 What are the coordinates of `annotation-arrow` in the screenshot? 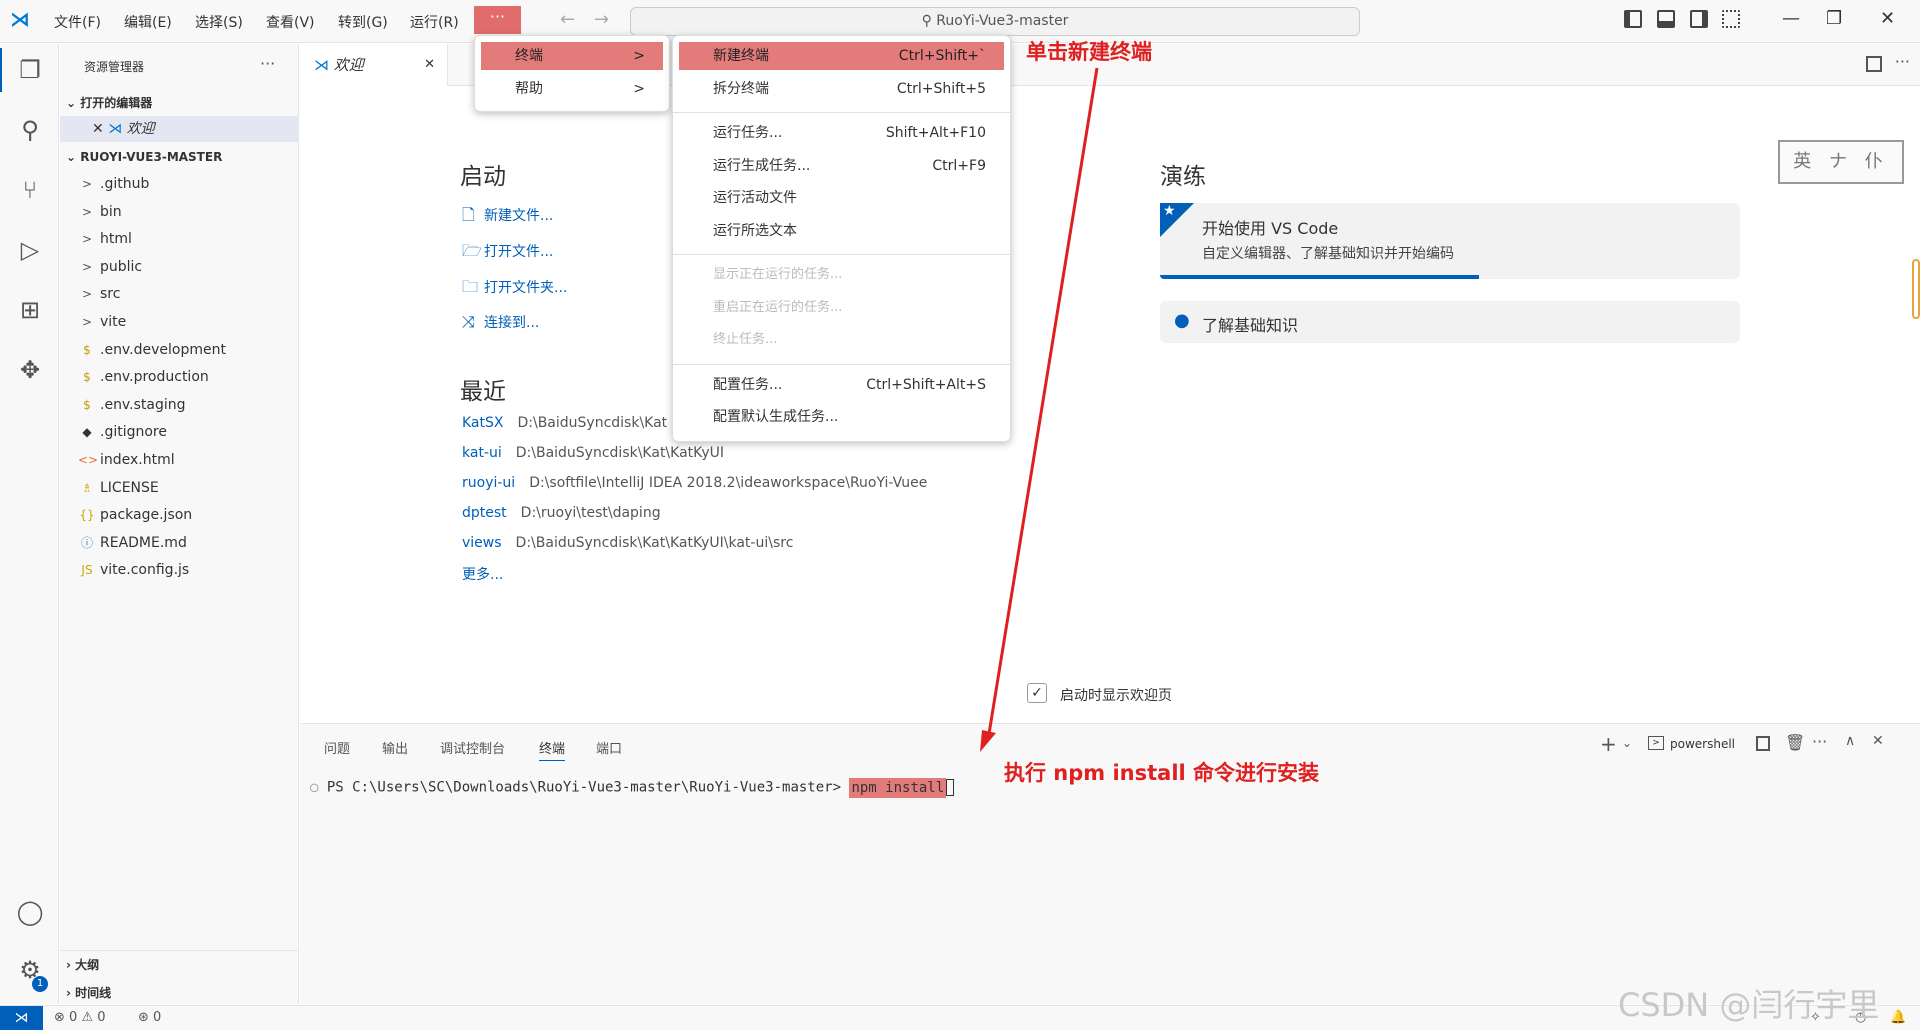 It's located at (1039, 409).